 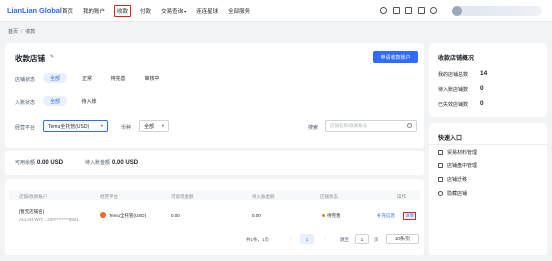 What do you see at coordinates (258, 239) in the screenshot?
I see `pagination-total: 共1条，1页` at bounding box center [258, 239].